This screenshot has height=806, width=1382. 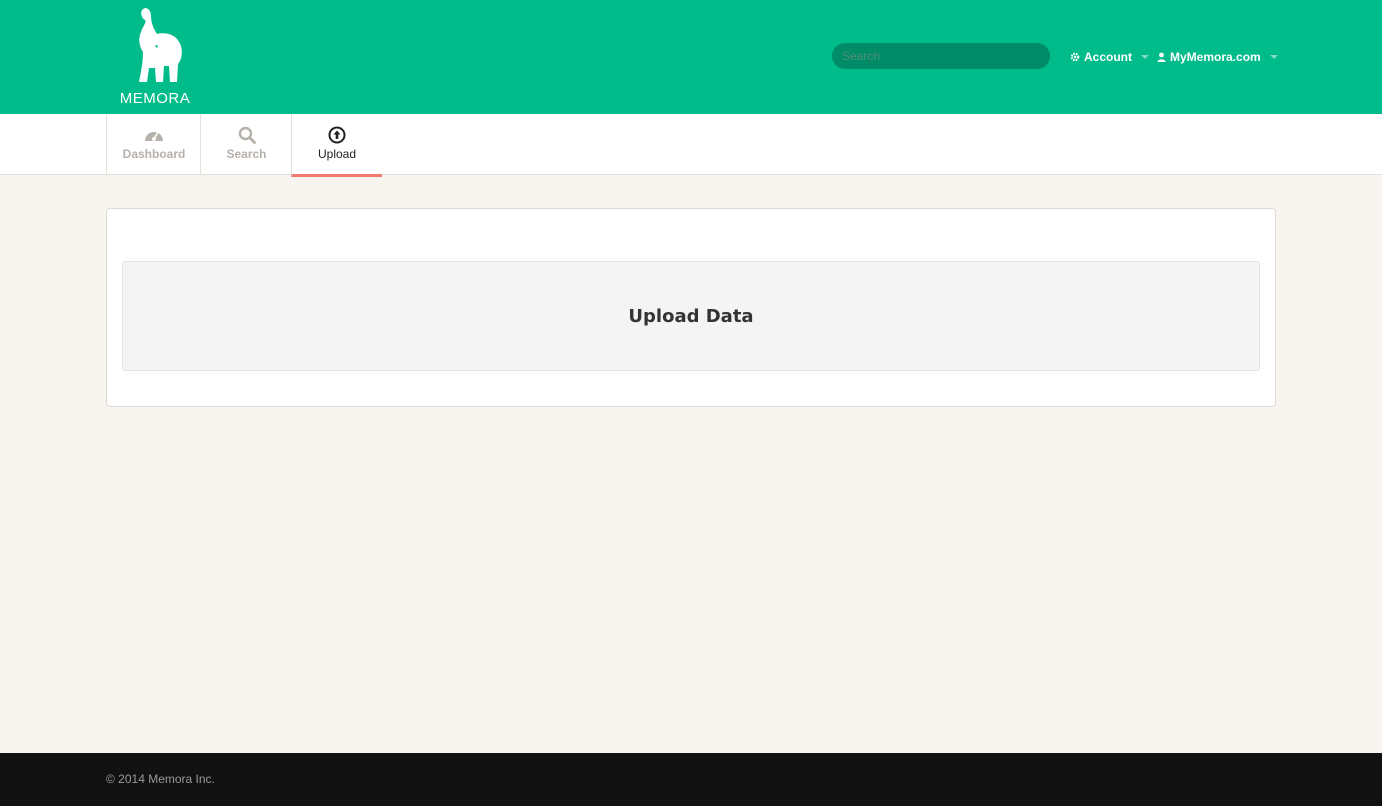 What do you see at coordinates (691, 57) in the screenshot?
I see `top-header: MEMORA Account MyMemora.com` at bounding box center [691, 57].